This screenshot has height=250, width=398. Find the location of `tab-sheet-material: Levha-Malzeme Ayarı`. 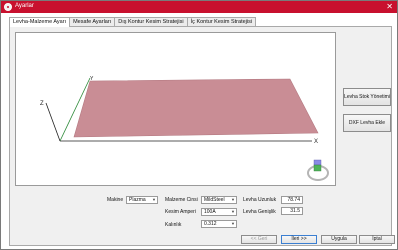

tab-sheet-material: Levha-Malzeme Ayarı is located at coordinates (40, 22).